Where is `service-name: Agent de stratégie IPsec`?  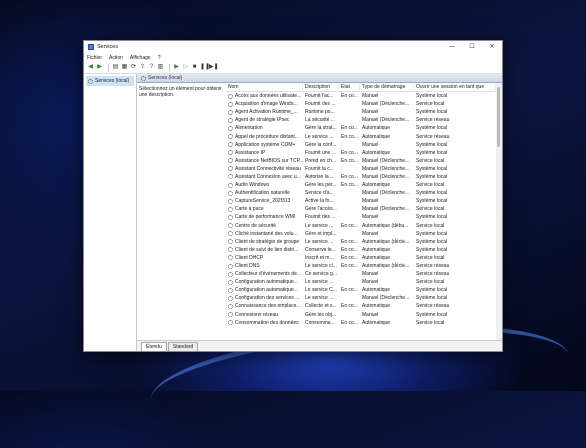 service-name: Agent de stratégie IPsec is located at coordinates (262, 120).